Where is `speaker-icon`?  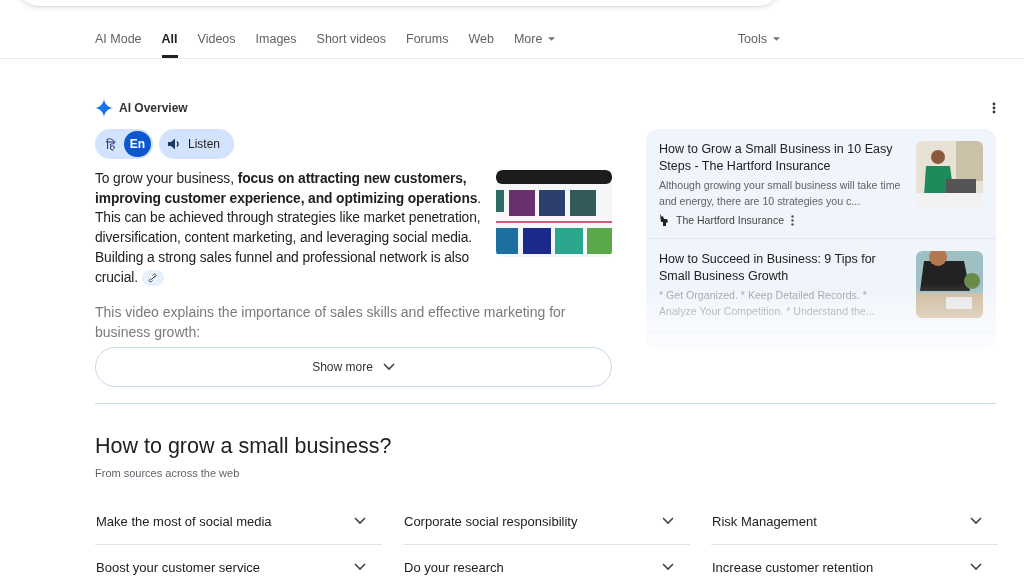 speaker-icon is located at coordinates (175, 144).